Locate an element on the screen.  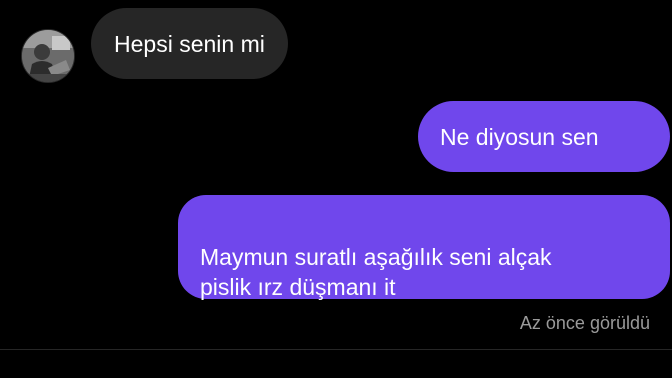
incoming-message-bubble: Hepsi senin mi is located at coordinates (189, 43).